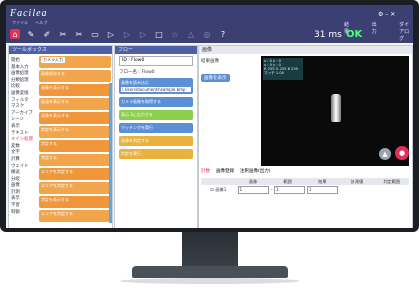 Image resolution: width=419 pixels, height=288 pixels. Describe the element at coordinates (23, 140) in the screenshot. I see `category-item-active: メイン処理` at that location.